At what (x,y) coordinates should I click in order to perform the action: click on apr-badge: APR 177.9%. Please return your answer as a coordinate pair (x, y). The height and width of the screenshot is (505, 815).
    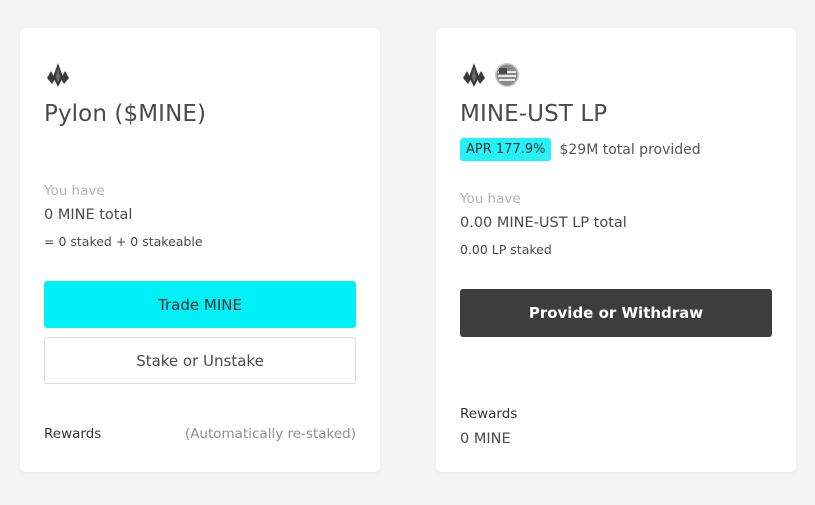
    Looking at the image, I should click on (506, 149).